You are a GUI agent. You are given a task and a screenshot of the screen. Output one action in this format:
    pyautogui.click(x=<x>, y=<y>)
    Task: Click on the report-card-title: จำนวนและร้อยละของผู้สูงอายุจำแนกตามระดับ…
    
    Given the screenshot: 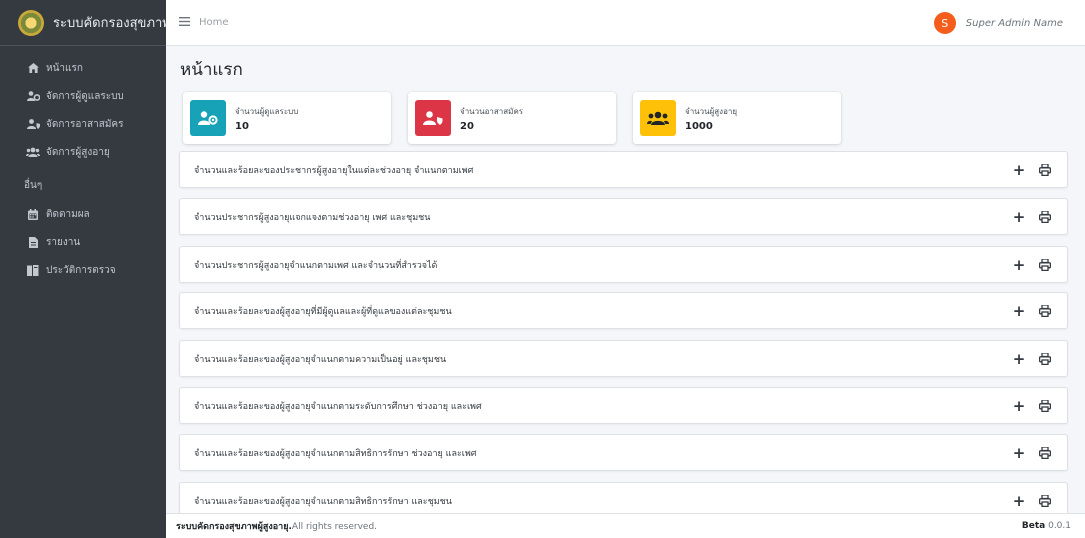 What is the action you would take?
    pyautogui.click(x=338, y=406)
    